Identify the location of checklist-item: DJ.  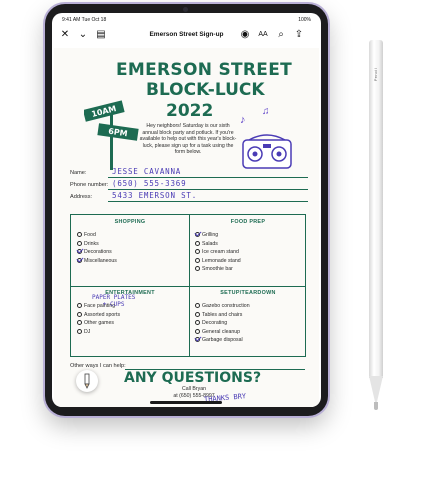
(84, 331).